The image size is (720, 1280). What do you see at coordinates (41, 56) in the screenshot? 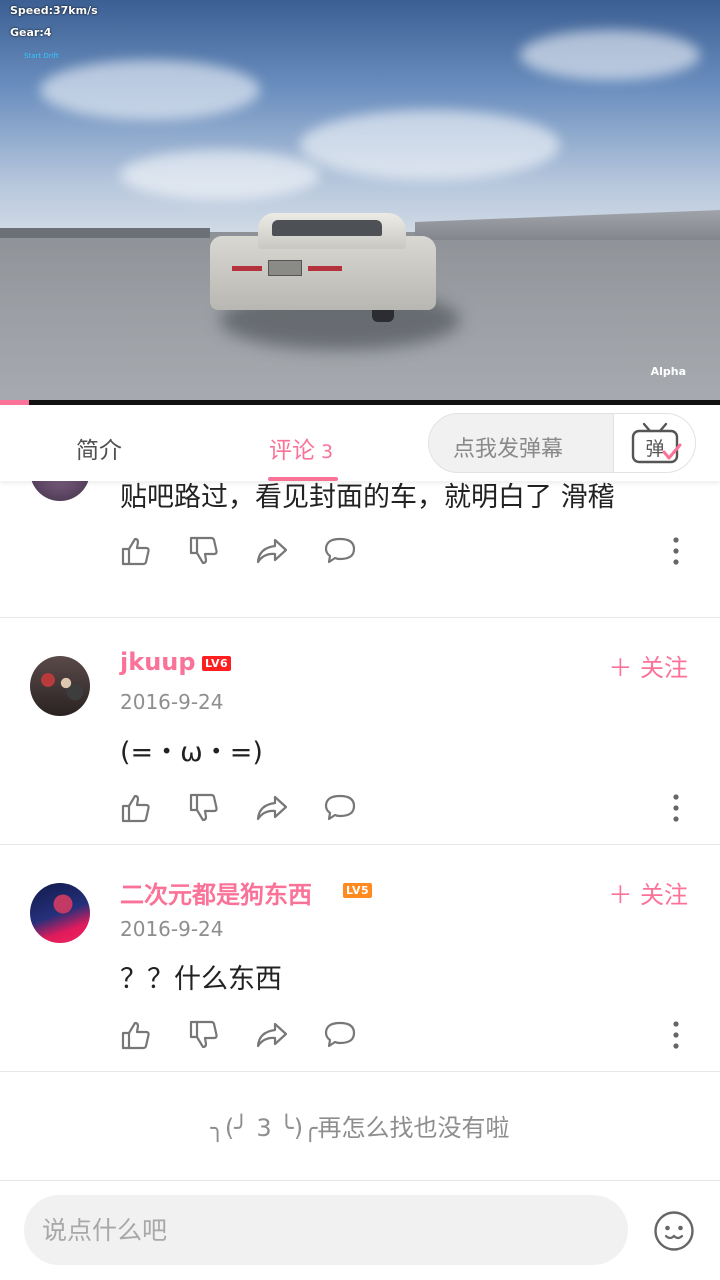
I see `drift-hint: Start Drift` at bounding box center [41, 56].